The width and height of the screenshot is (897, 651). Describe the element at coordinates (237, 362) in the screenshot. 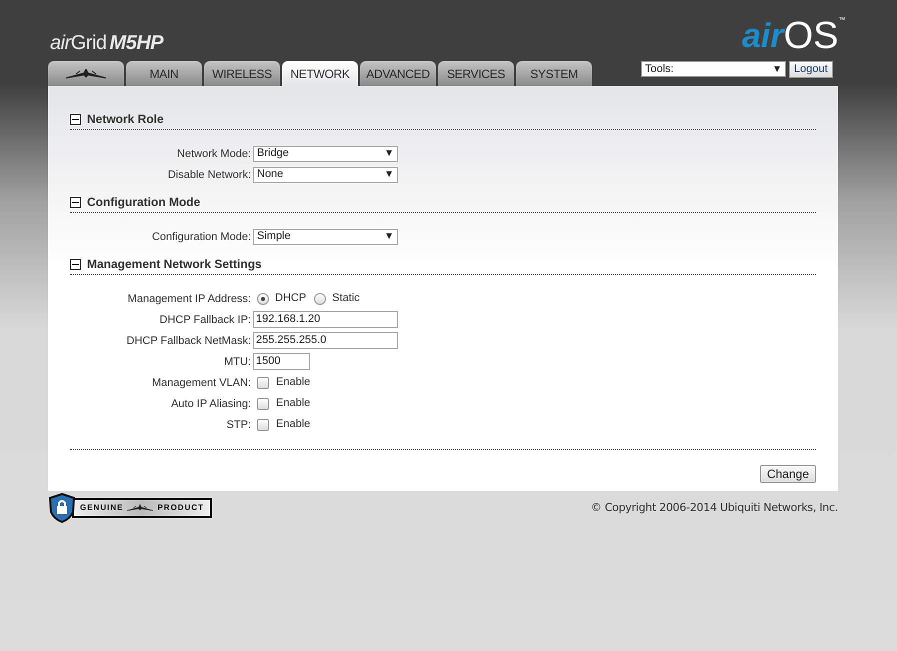

I see `field-label: MTU:` at that location.